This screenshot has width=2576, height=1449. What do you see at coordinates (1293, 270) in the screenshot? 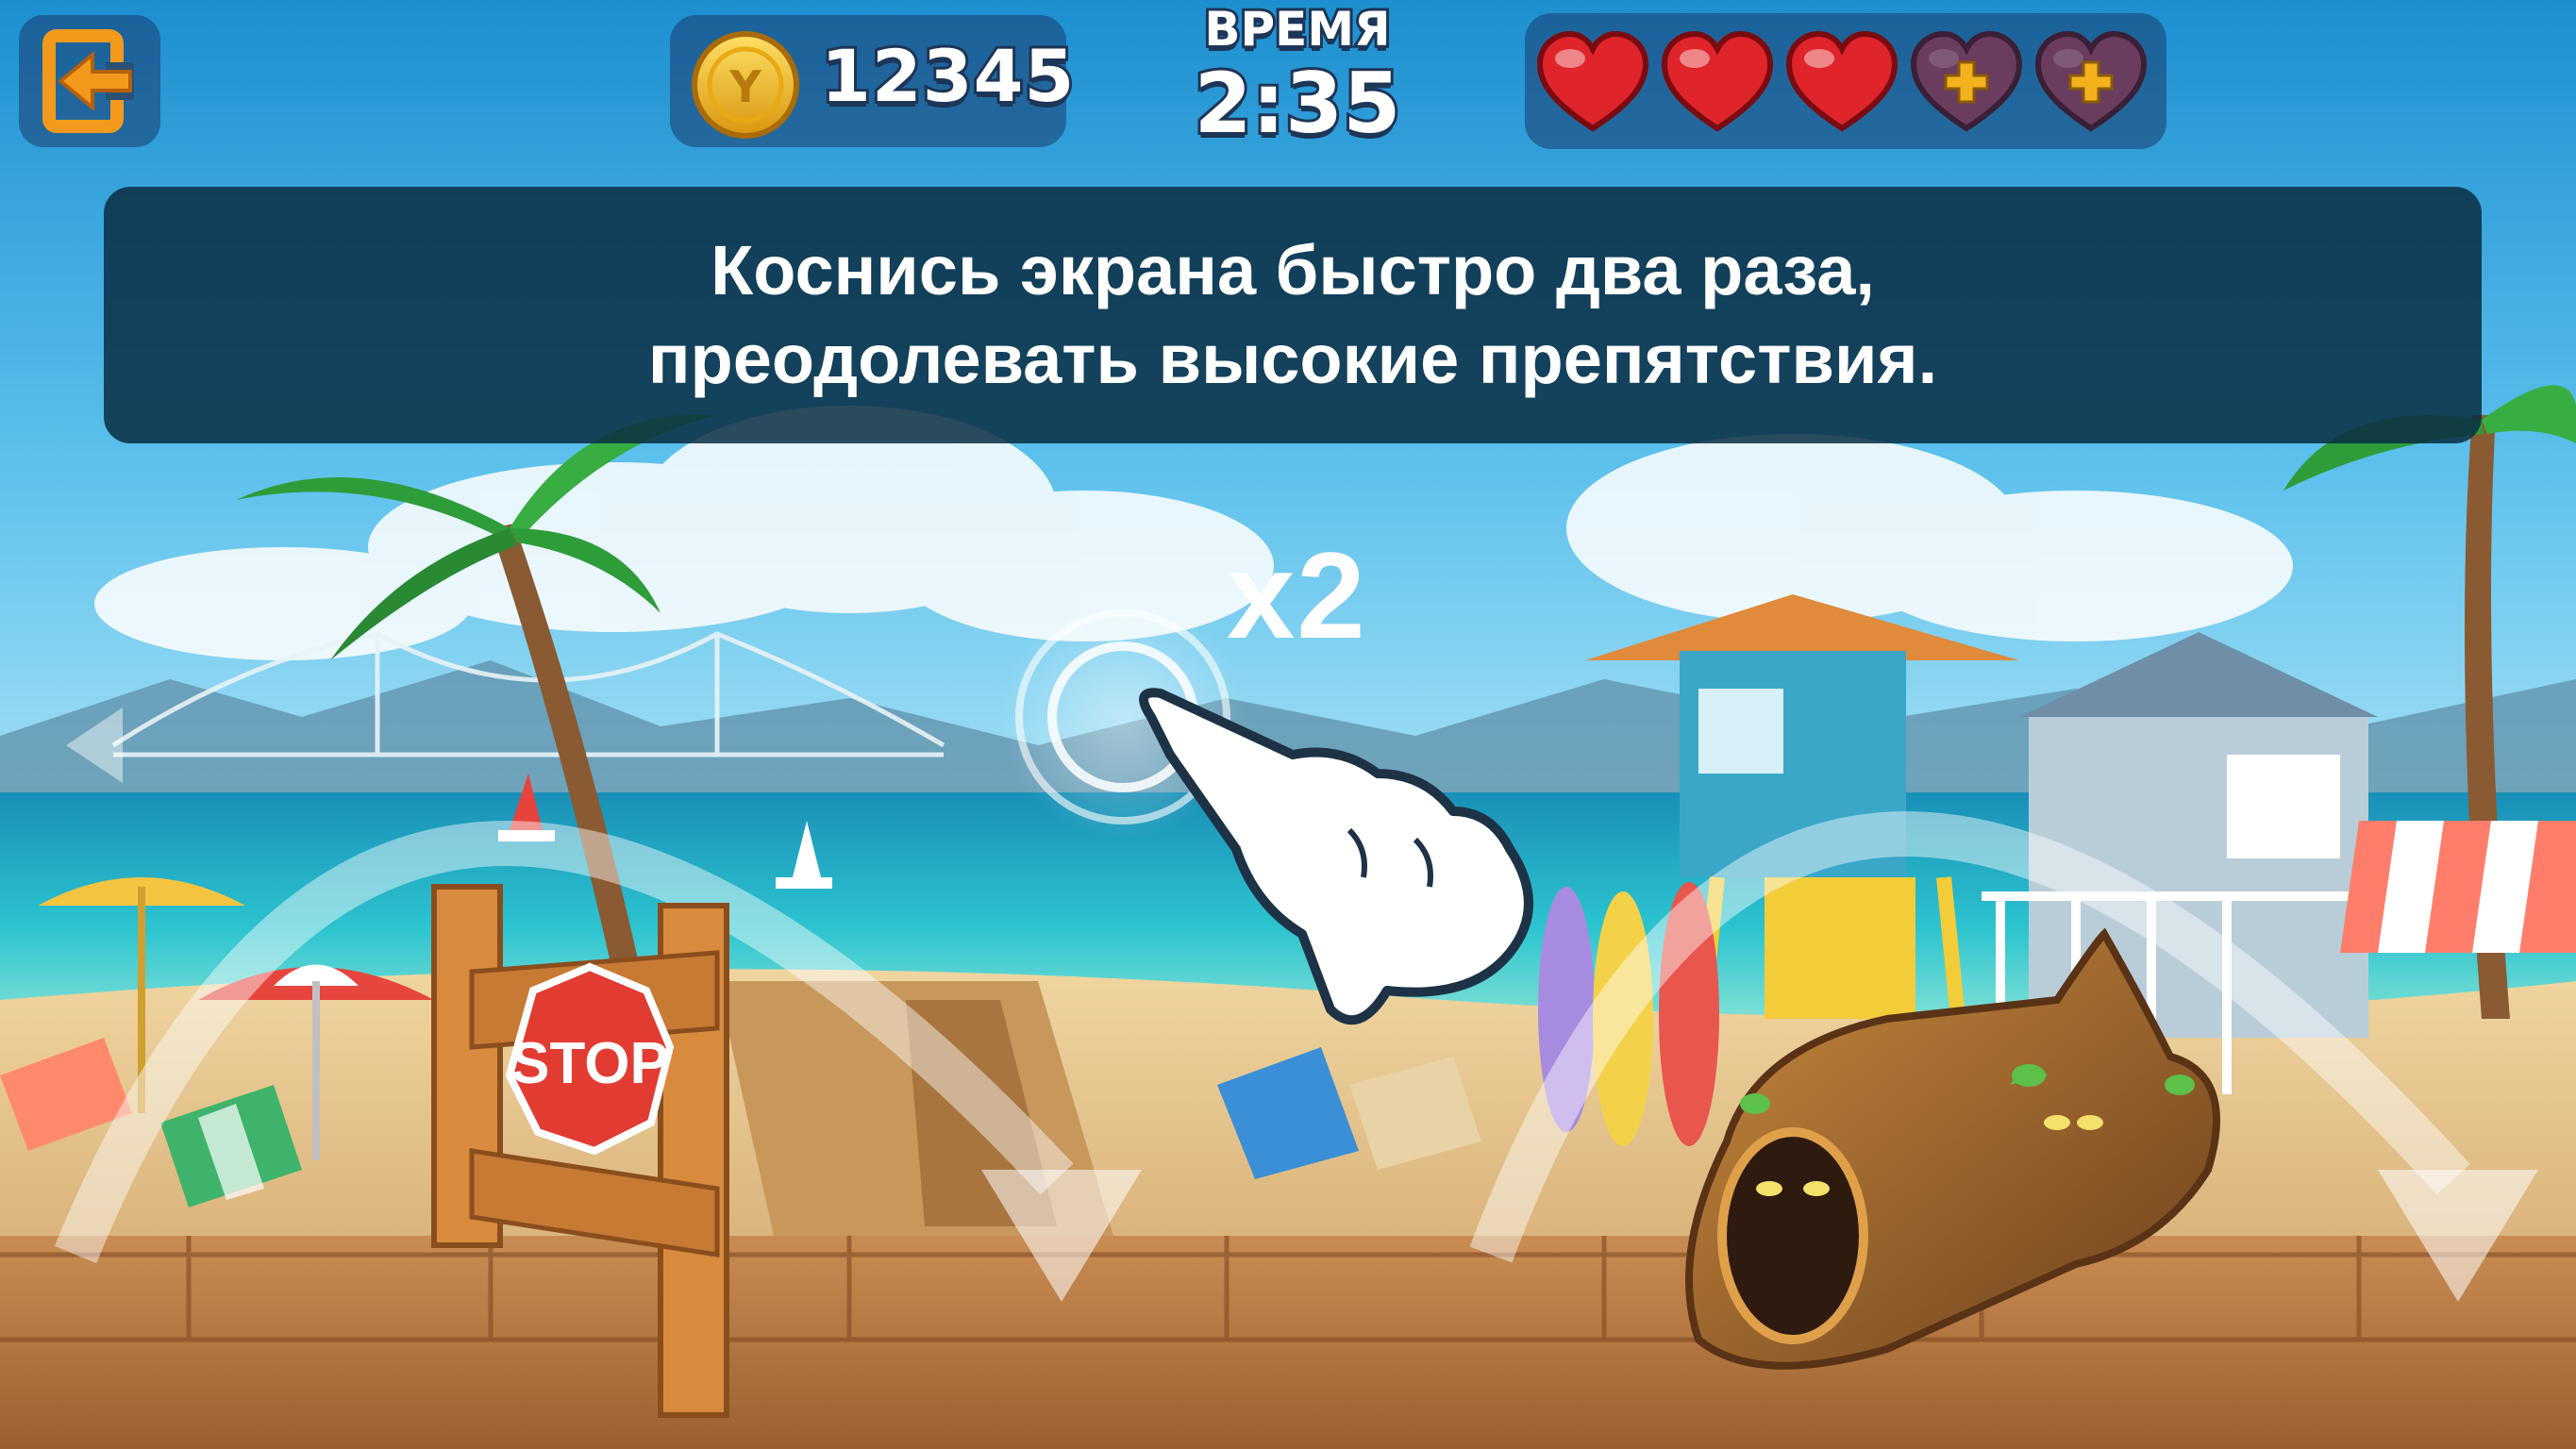
I see `tutorial-text-line-1: Коснись экрана быстро два раза,` at bounding box center [1293, 270].